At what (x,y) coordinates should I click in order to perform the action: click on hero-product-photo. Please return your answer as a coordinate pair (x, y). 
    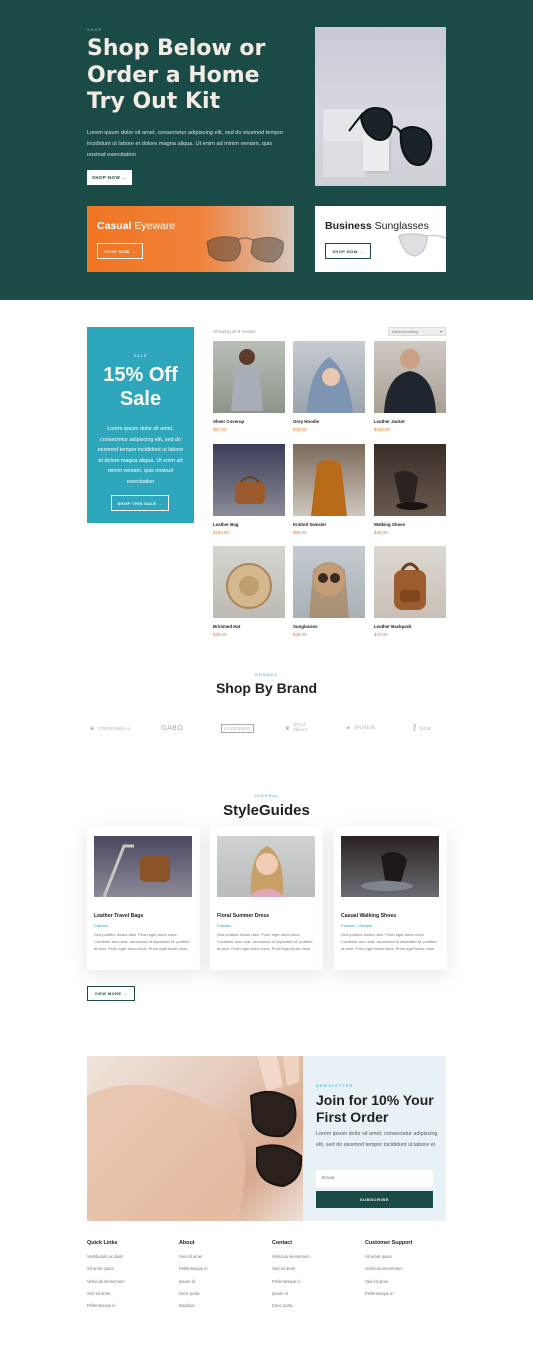
    Looking at the image, I should click on (380, 106).